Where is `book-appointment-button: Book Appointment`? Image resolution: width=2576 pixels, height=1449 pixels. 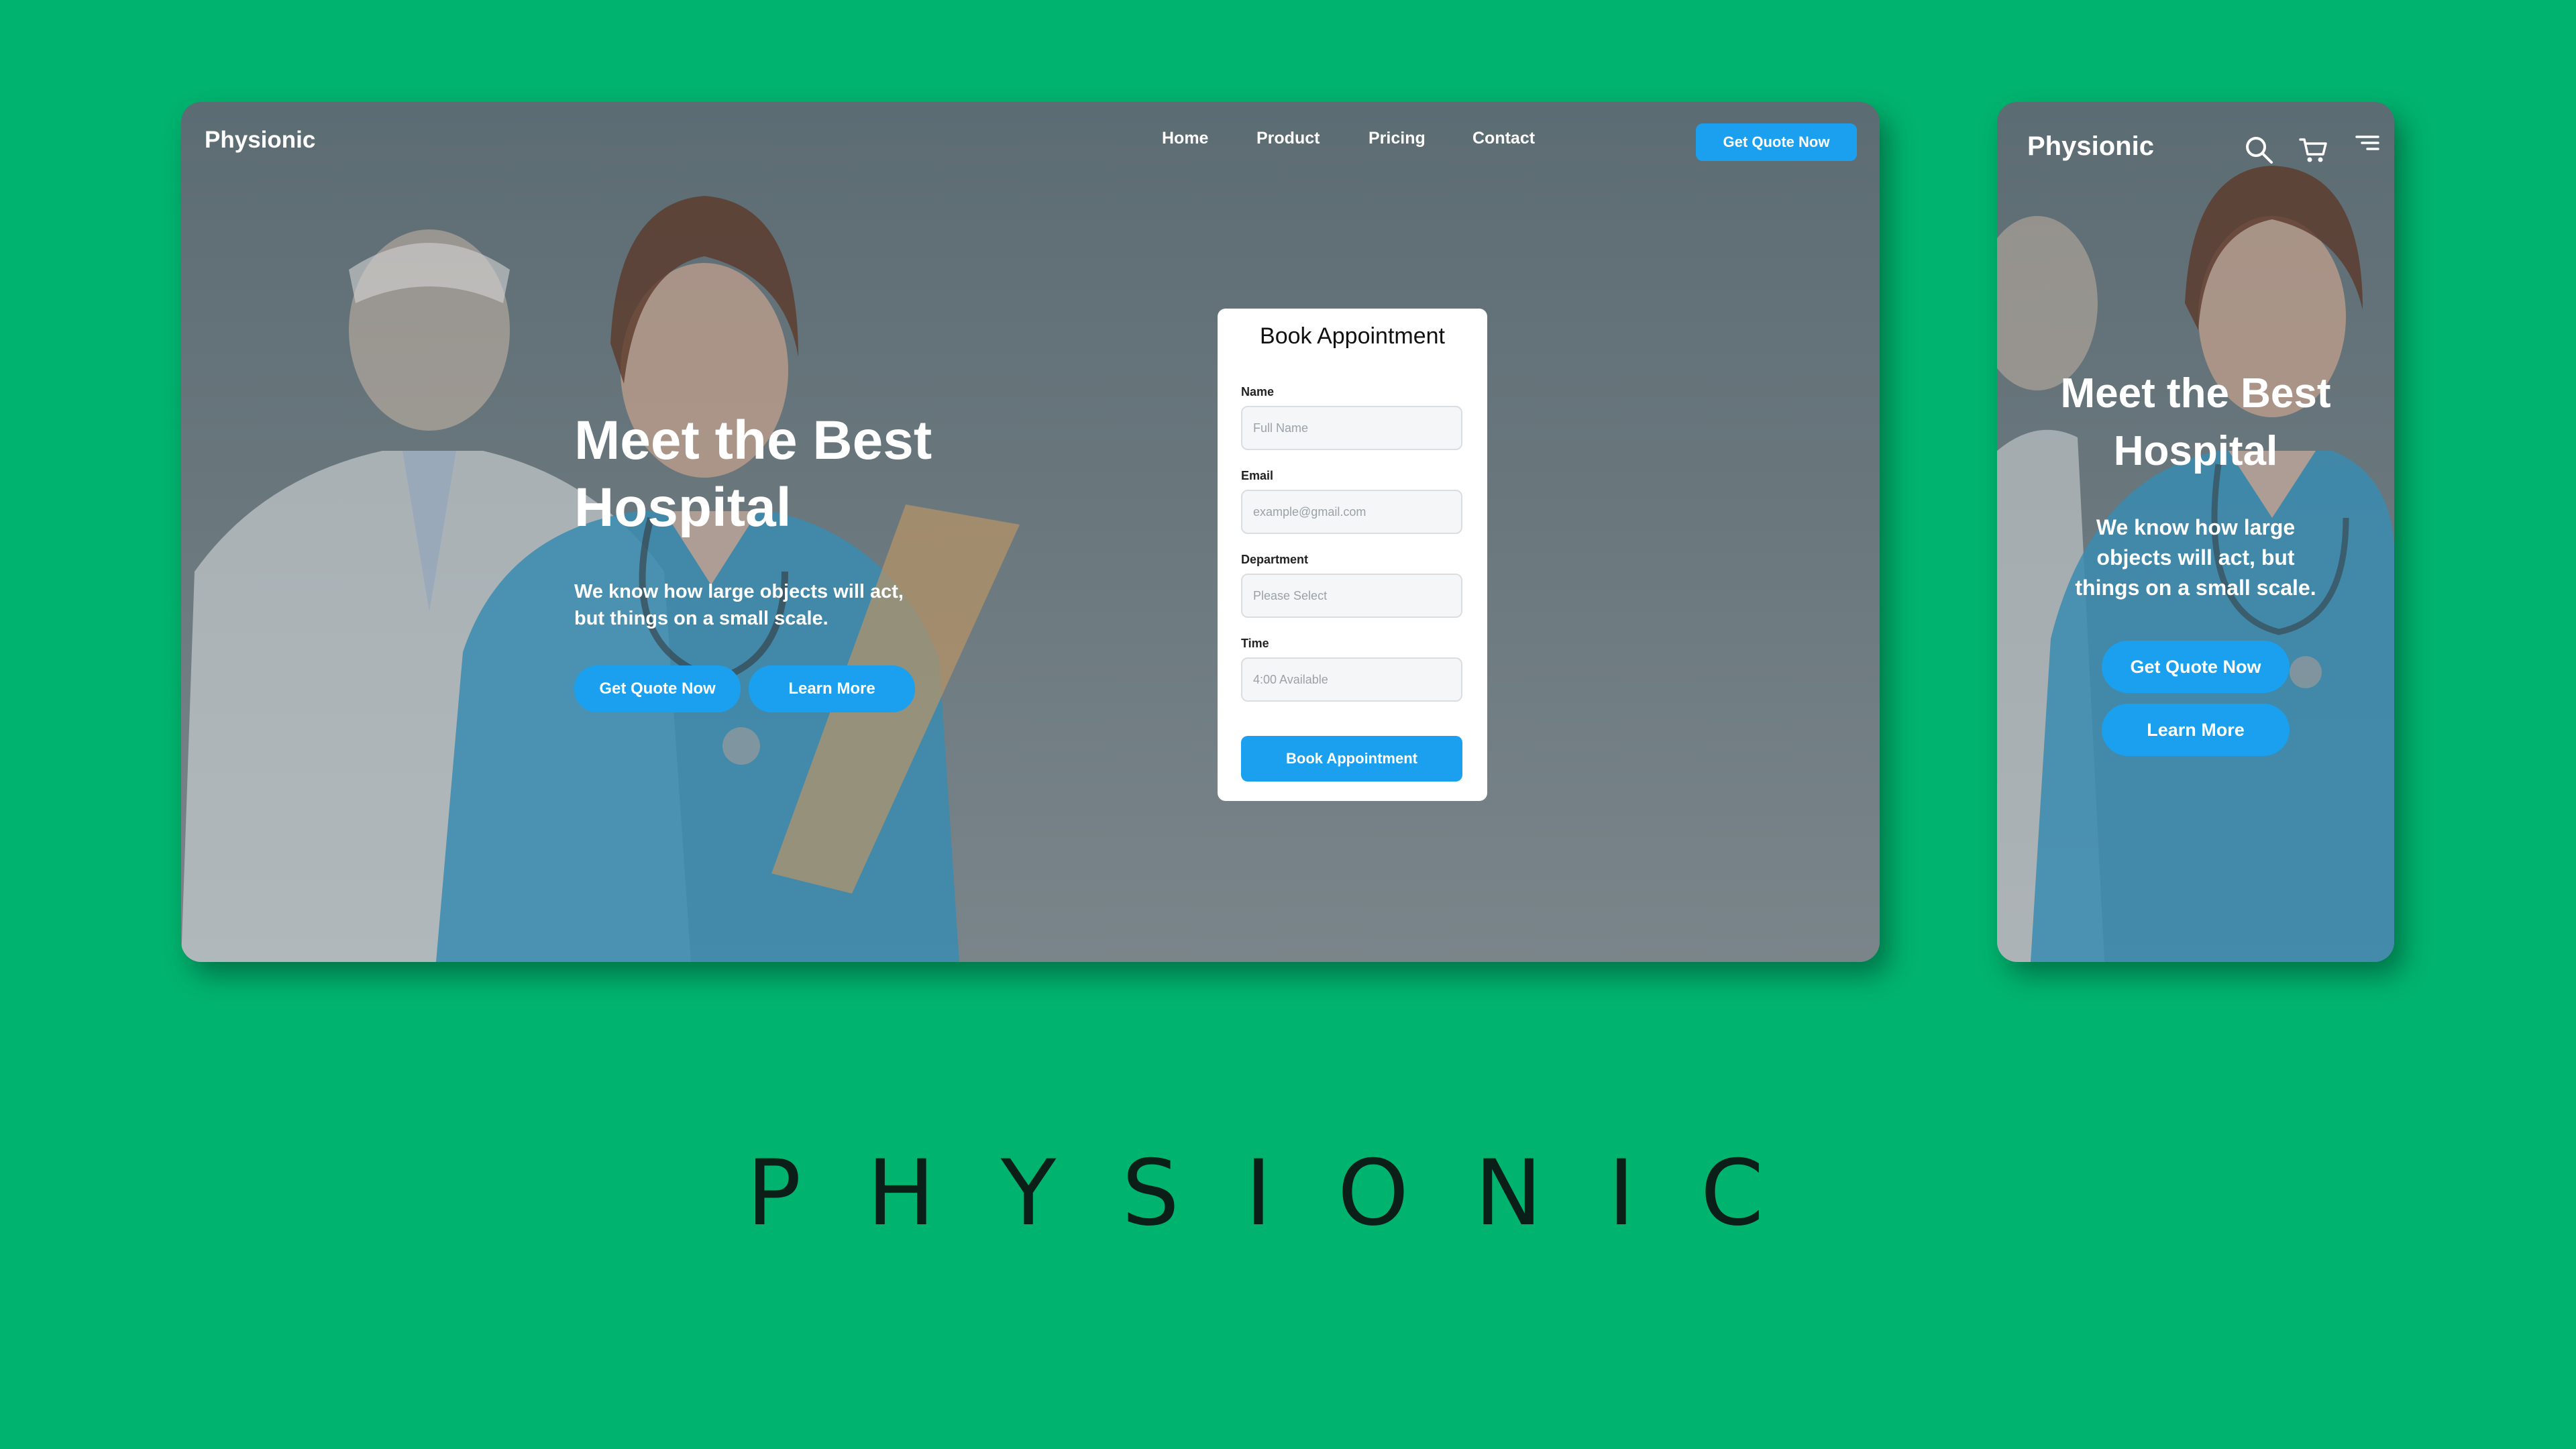
book-appointment-button: Book Appointment is located at coordinates (1351, 759).